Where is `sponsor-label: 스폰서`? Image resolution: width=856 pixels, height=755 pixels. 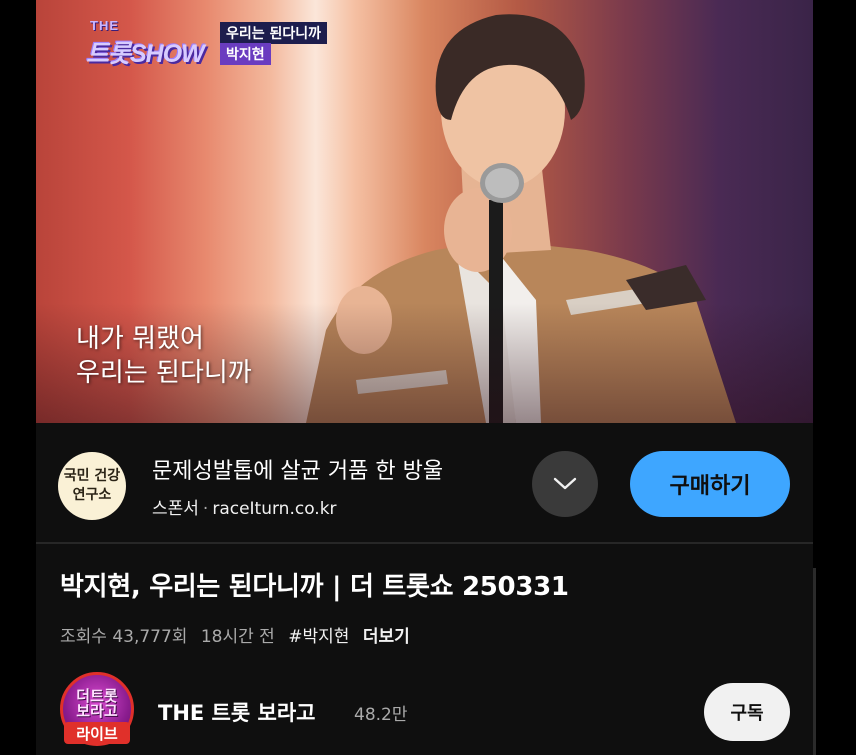
sponsor-label: 스폰서 is located at coordinates (175, 509).